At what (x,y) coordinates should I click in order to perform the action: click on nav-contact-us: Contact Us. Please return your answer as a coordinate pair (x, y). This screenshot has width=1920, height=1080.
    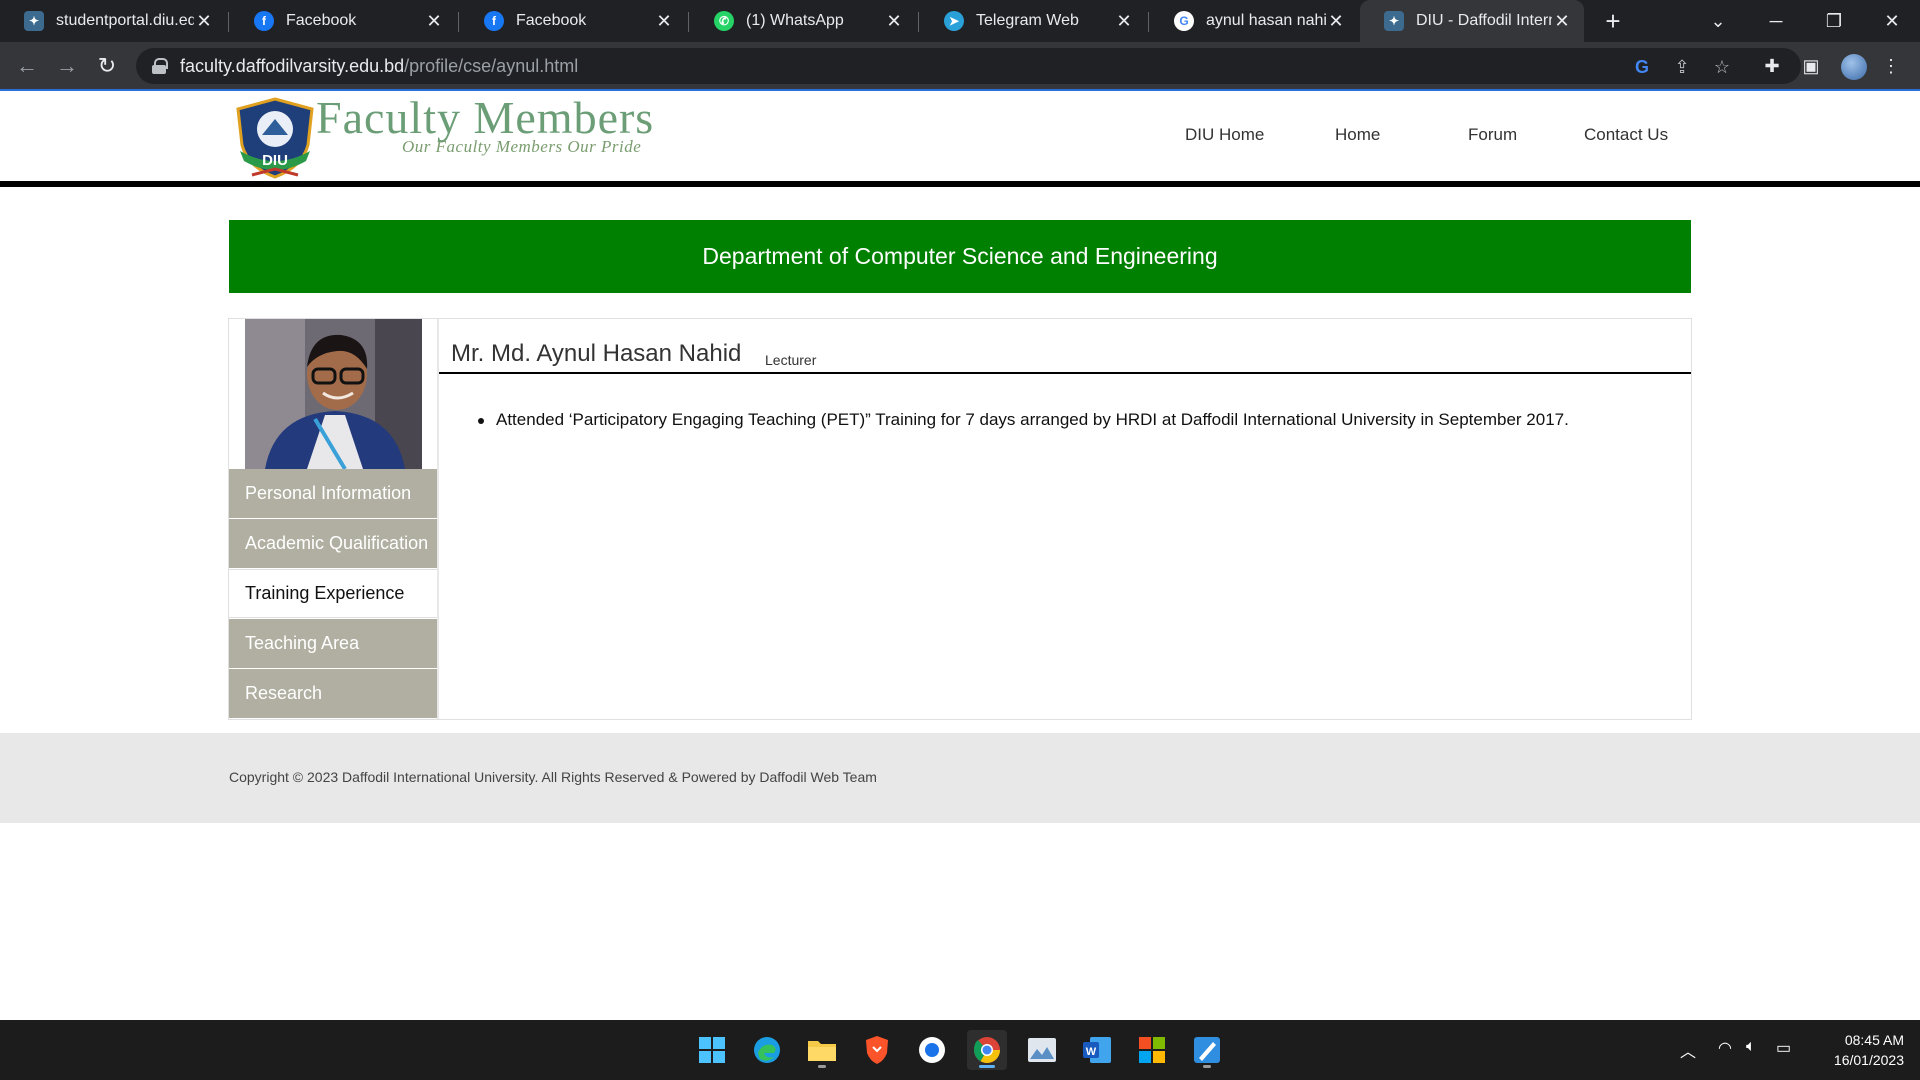
    Looking at the image, I should click on (1626, 135).